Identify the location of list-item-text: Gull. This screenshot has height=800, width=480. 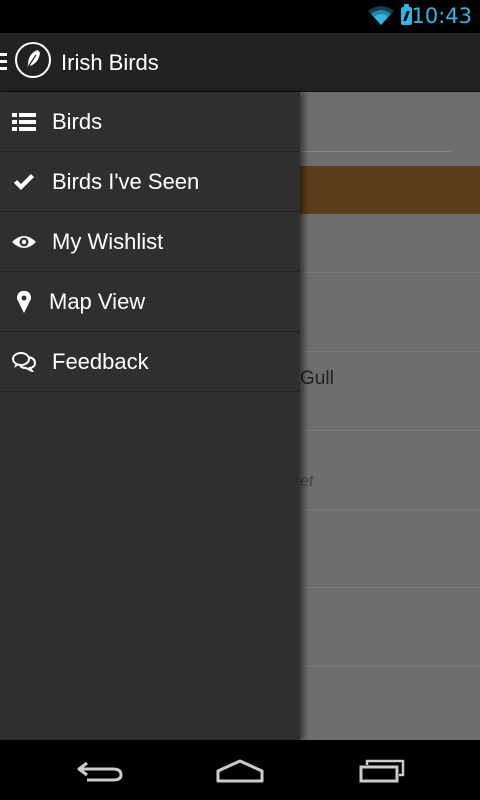
(317, 378).